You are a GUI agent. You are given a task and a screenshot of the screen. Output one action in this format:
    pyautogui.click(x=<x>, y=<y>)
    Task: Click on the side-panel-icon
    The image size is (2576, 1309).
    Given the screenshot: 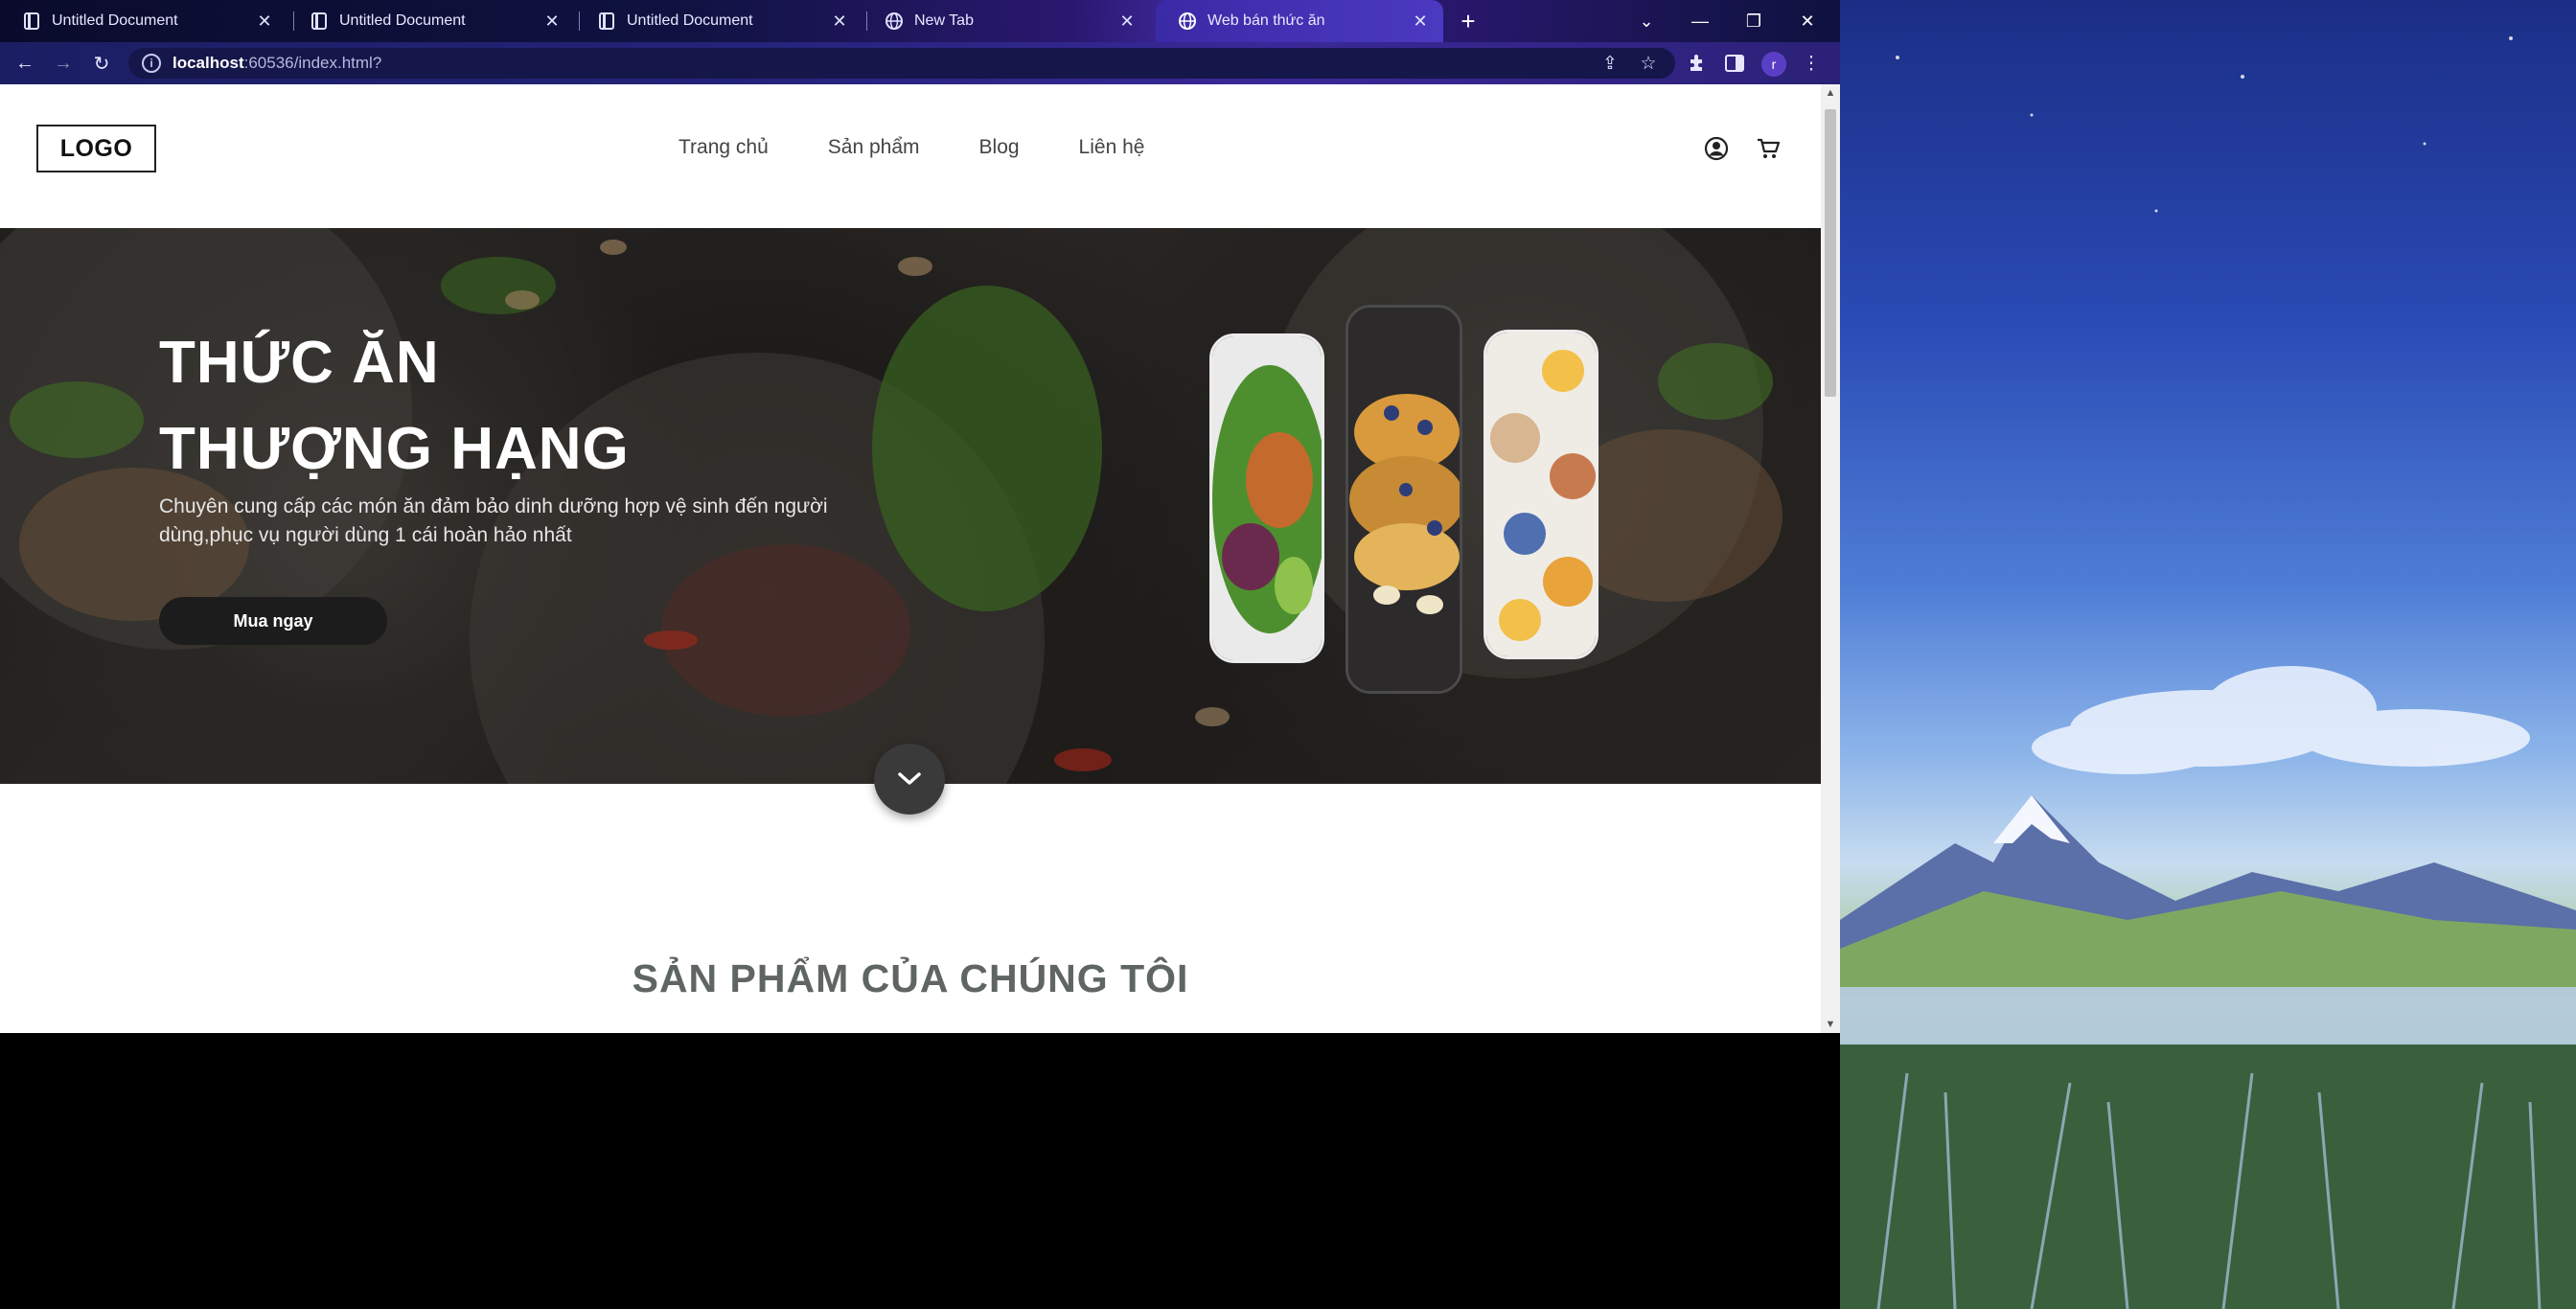 What is the action you would take?
    pyautogui.click(x=1734, y=64)
    